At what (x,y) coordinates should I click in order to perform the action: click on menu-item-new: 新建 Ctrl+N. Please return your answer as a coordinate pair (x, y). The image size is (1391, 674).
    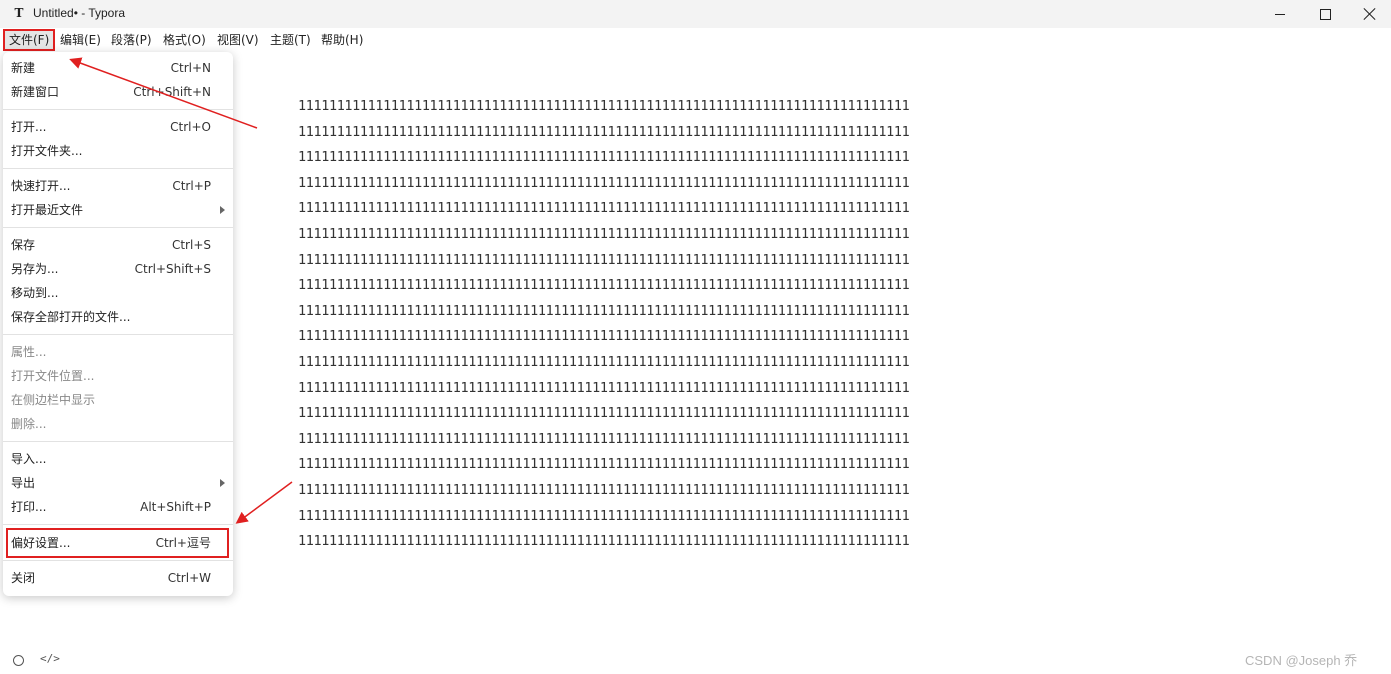
    Looking at the image, I should click on (118, 68).